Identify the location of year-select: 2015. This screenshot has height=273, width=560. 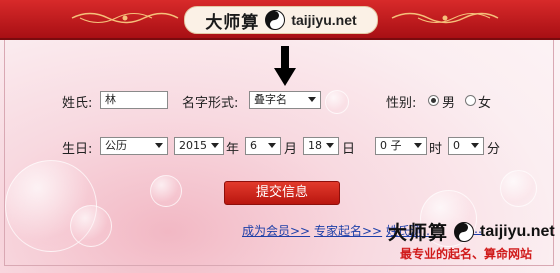
(199, 146).